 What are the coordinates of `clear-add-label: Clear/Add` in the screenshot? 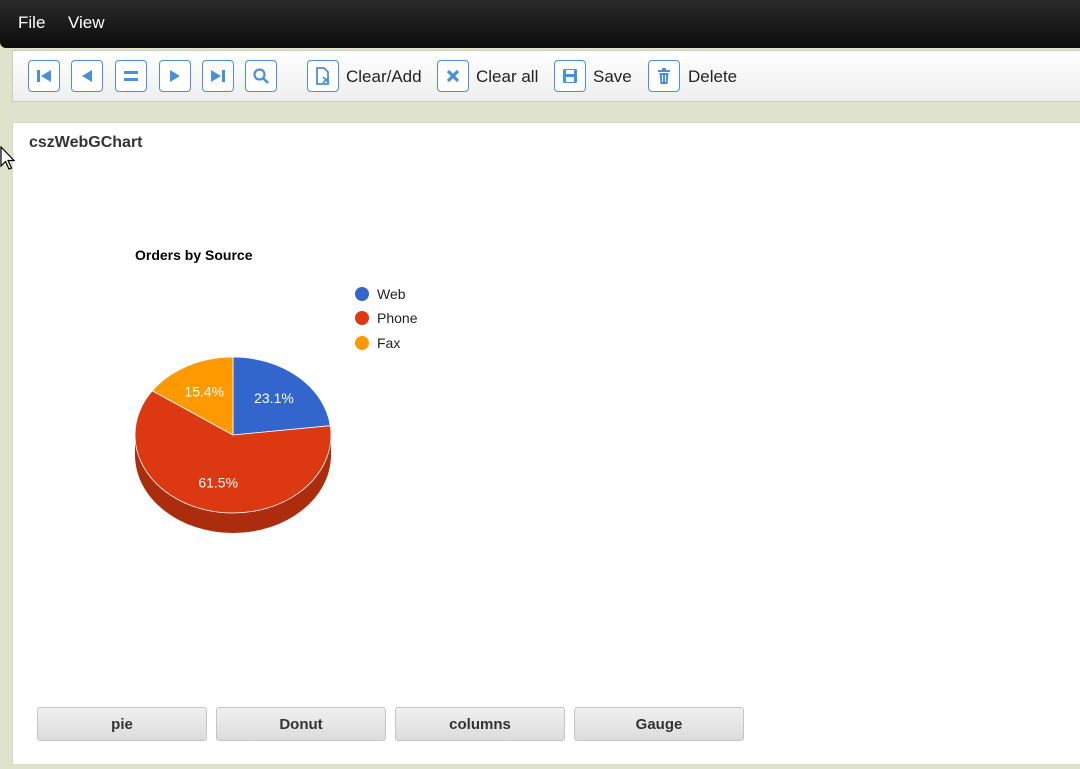 It's located at (384, 77).